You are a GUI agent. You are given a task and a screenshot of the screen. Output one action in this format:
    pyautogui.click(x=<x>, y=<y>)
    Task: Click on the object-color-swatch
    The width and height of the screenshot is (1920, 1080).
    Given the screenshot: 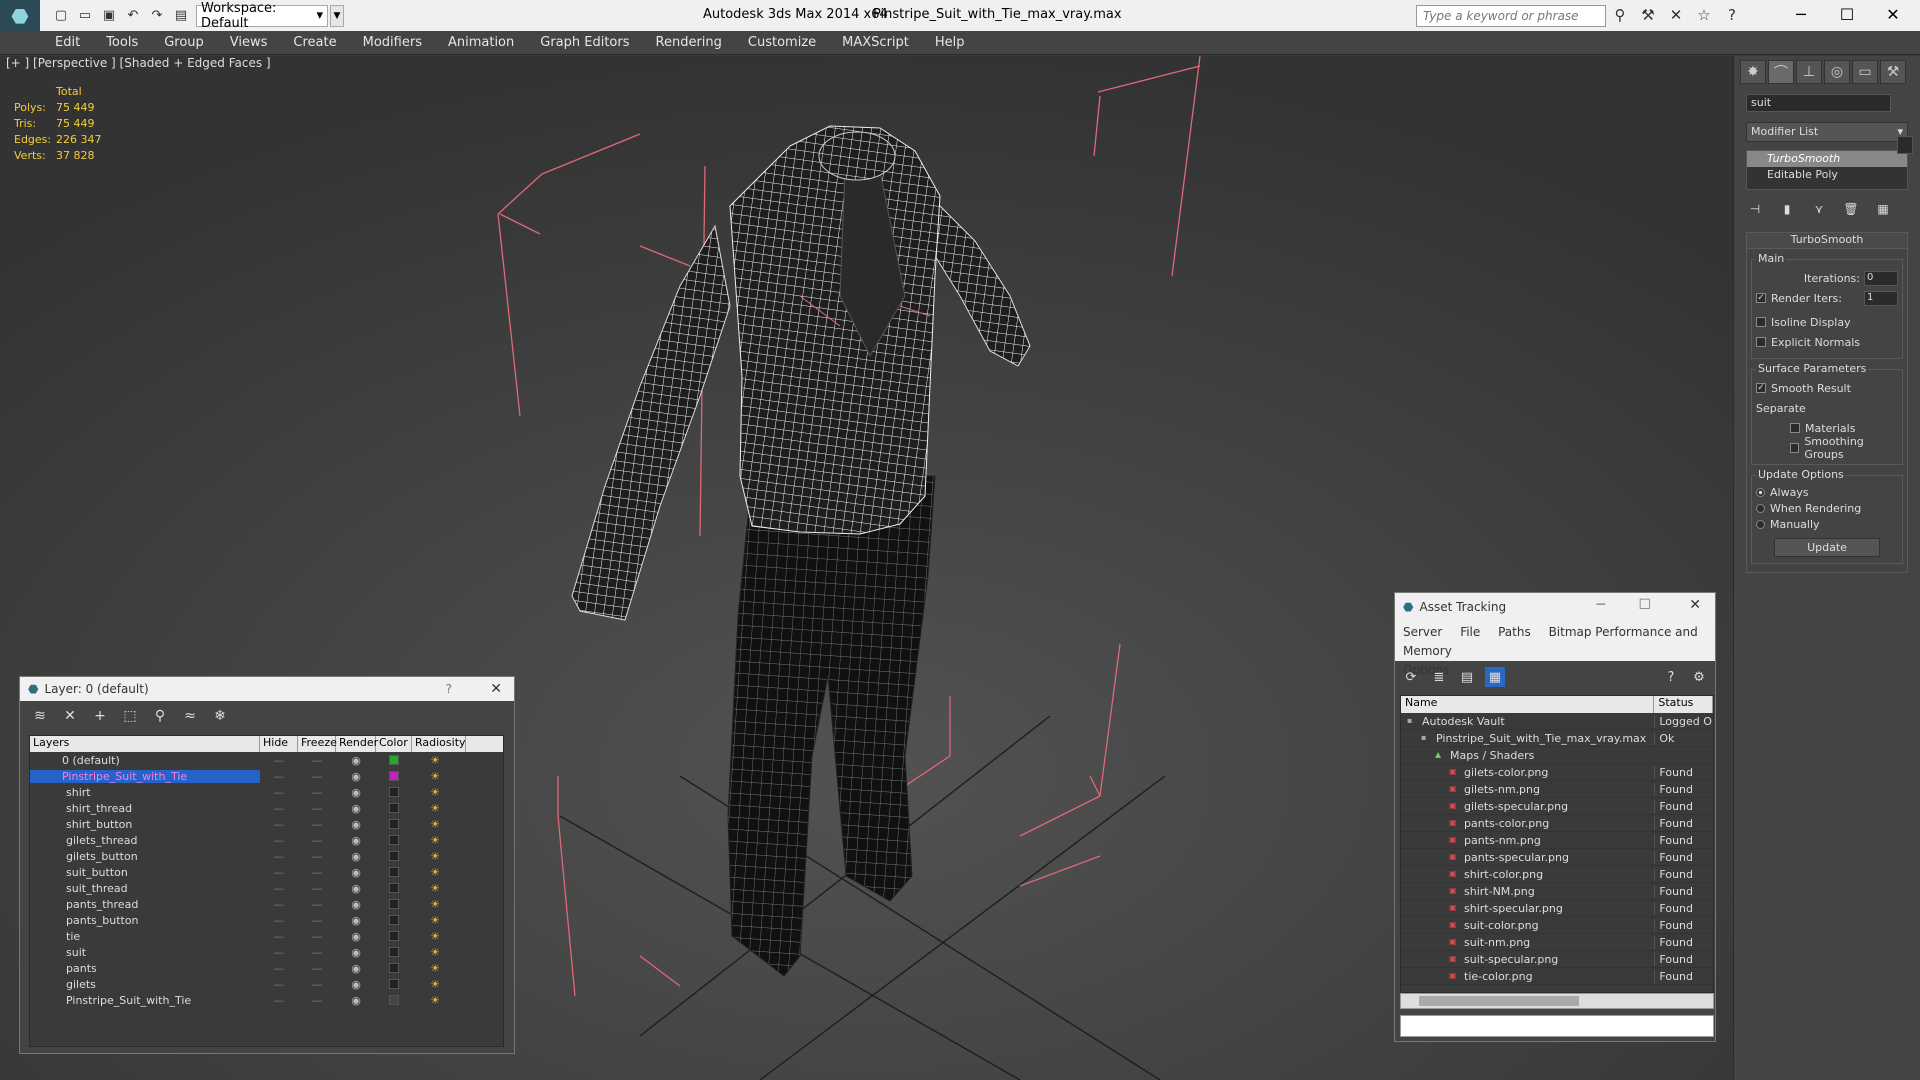 What is the action you would take?
    pyautogui.click(x=1905, y=145)
    